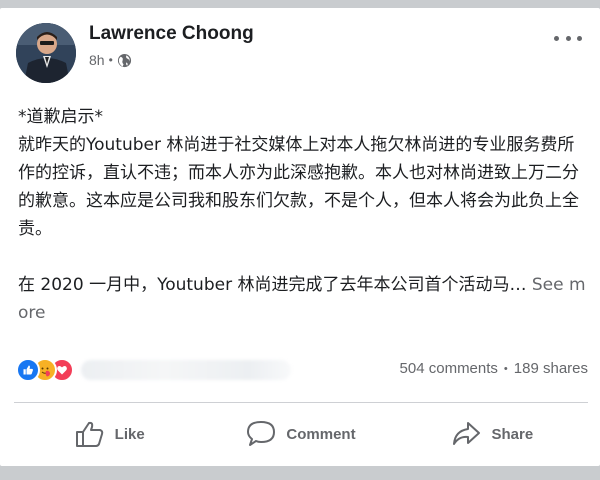 The width and height of the screenshot is (600, 480). Describe the element at coordinates (171, 34) in the screenshot. I see `author-name: Lawrence Choong` at that location.